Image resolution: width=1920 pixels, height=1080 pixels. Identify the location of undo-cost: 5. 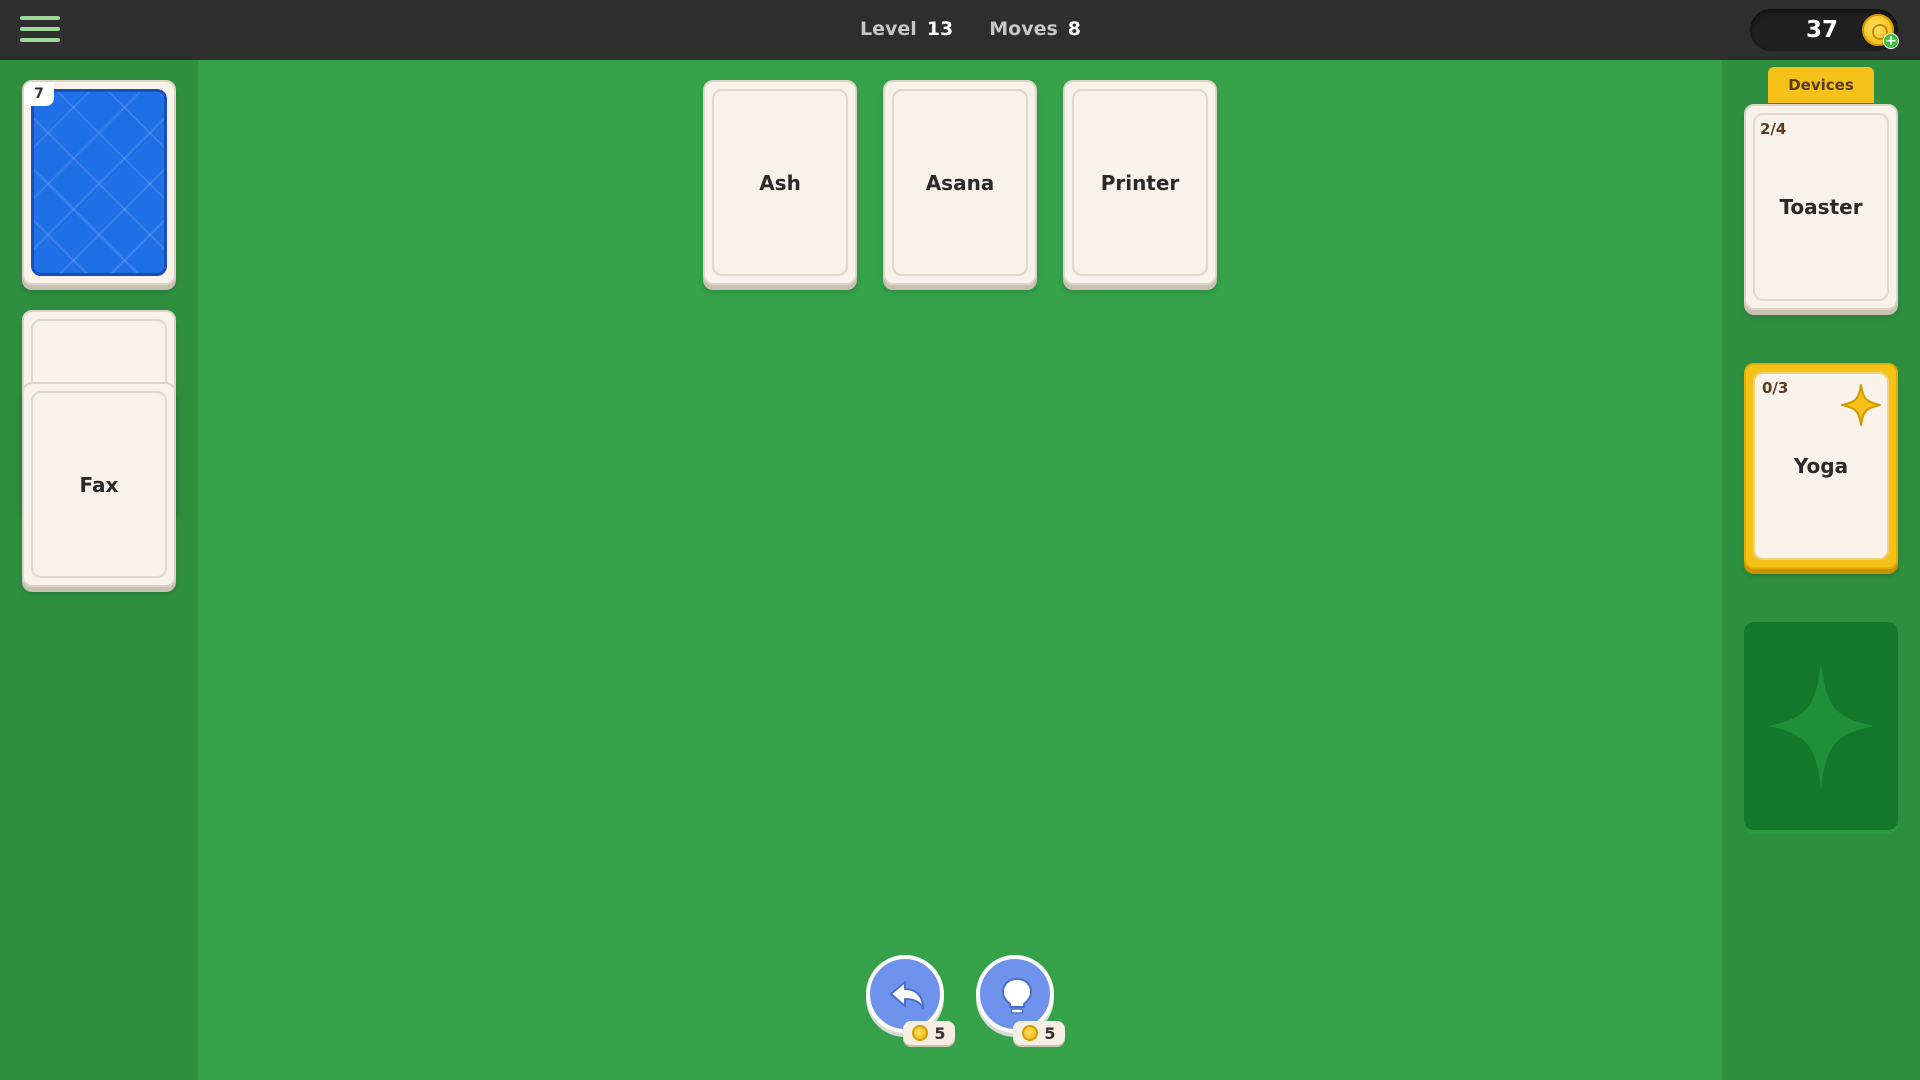
(929, 1033).